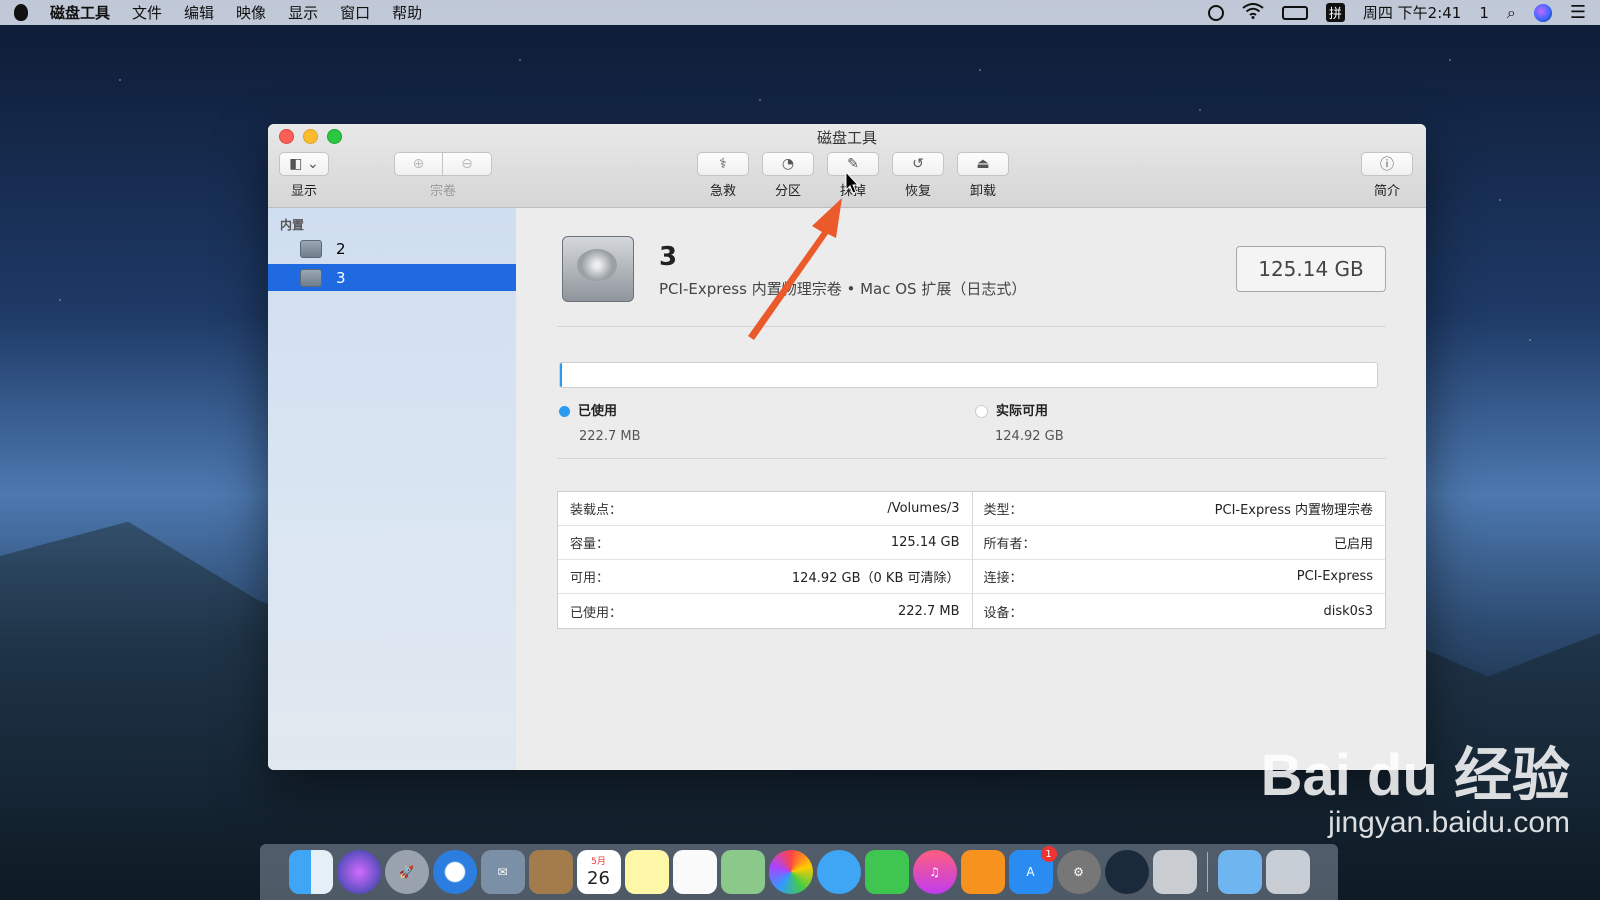 The width and height of the screenshot is (1600, 900). I want to click on notes-icon, so click(646, 872).